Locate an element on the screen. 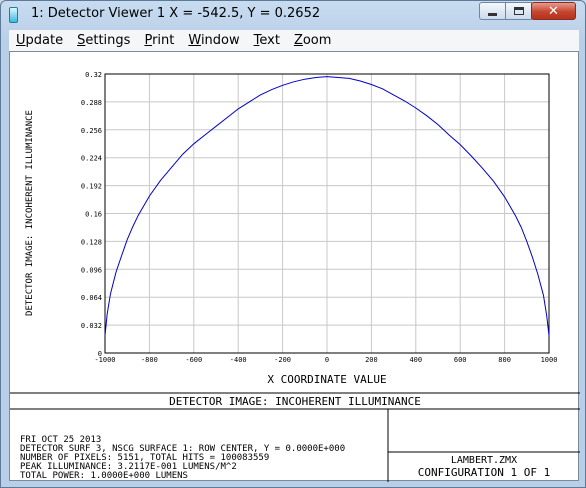 This screenshot has width=586, height=488. x-tick-label: 200 is located at coordinates (371, 360).